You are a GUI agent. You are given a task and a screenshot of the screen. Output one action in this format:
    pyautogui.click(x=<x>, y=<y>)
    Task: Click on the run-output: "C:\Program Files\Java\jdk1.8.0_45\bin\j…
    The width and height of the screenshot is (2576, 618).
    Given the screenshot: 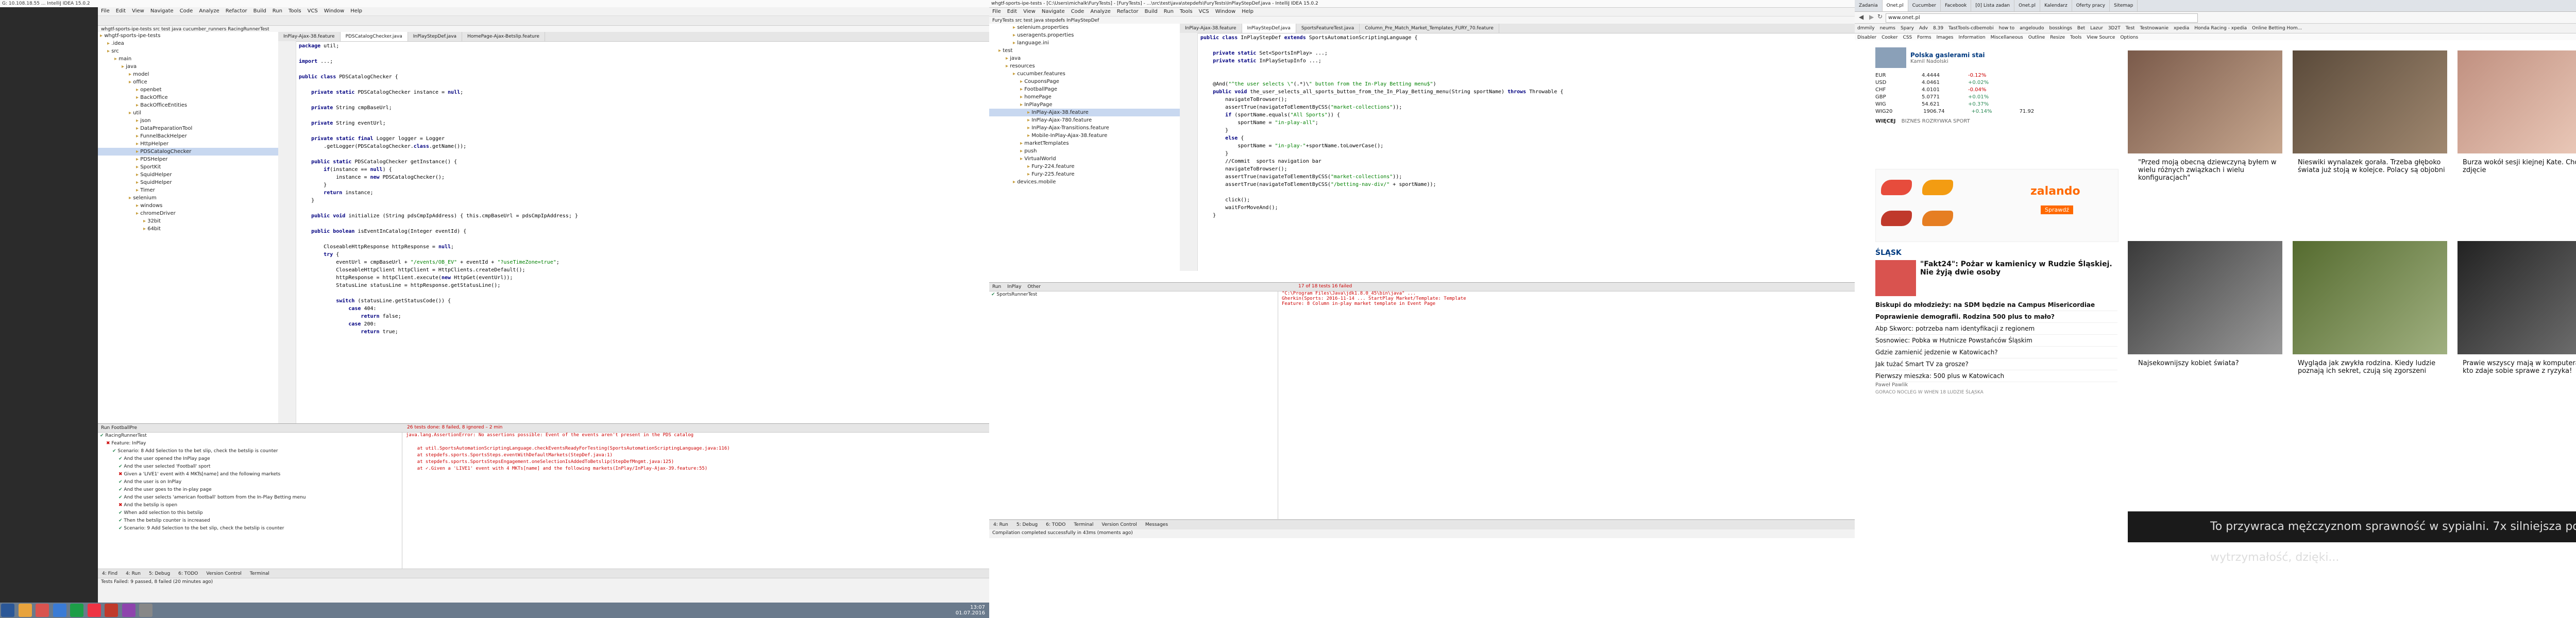 What is the action you would take?
    pyautogui.click(x=1566, y=405)
    